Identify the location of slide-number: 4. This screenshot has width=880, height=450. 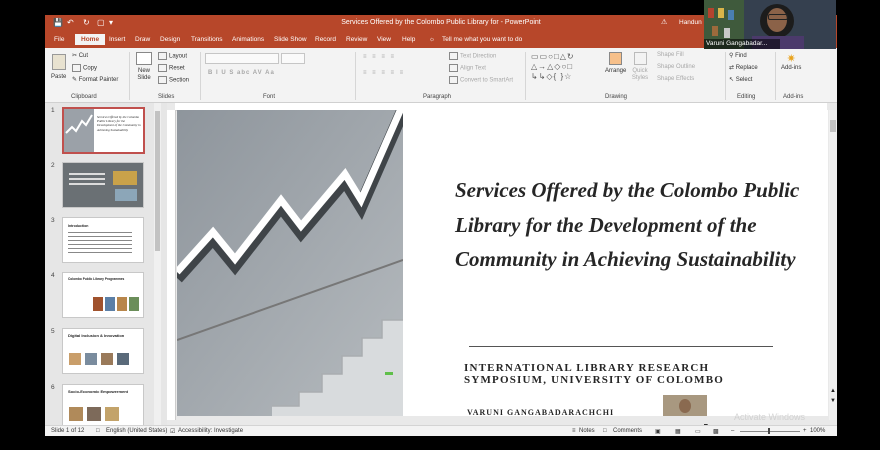
(53, 275).